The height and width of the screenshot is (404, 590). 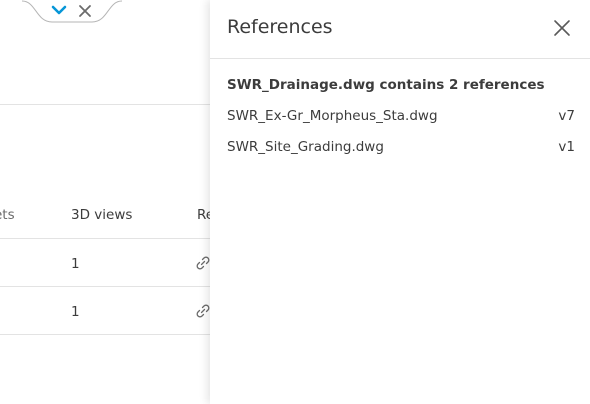 I want to click on row-1-3d-views-count: 1, so click(x=75, y=264).